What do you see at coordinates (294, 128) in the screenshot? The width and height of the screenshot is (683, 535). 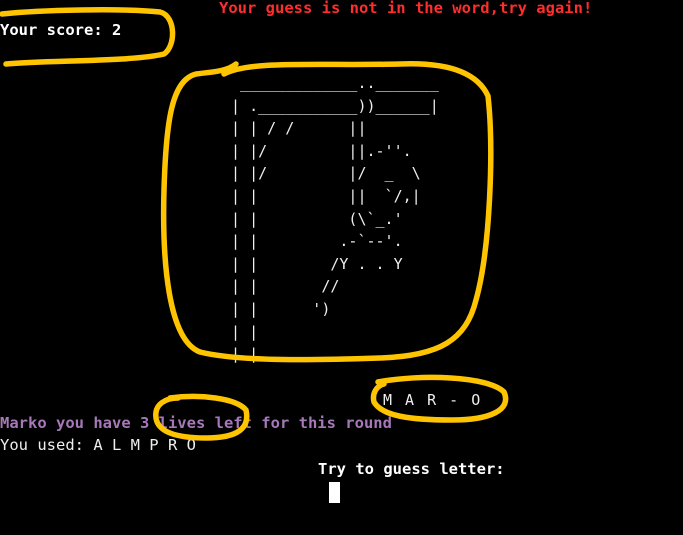 I see `ascii-art-line: | | / / ||` at bounding box center [294, 128].